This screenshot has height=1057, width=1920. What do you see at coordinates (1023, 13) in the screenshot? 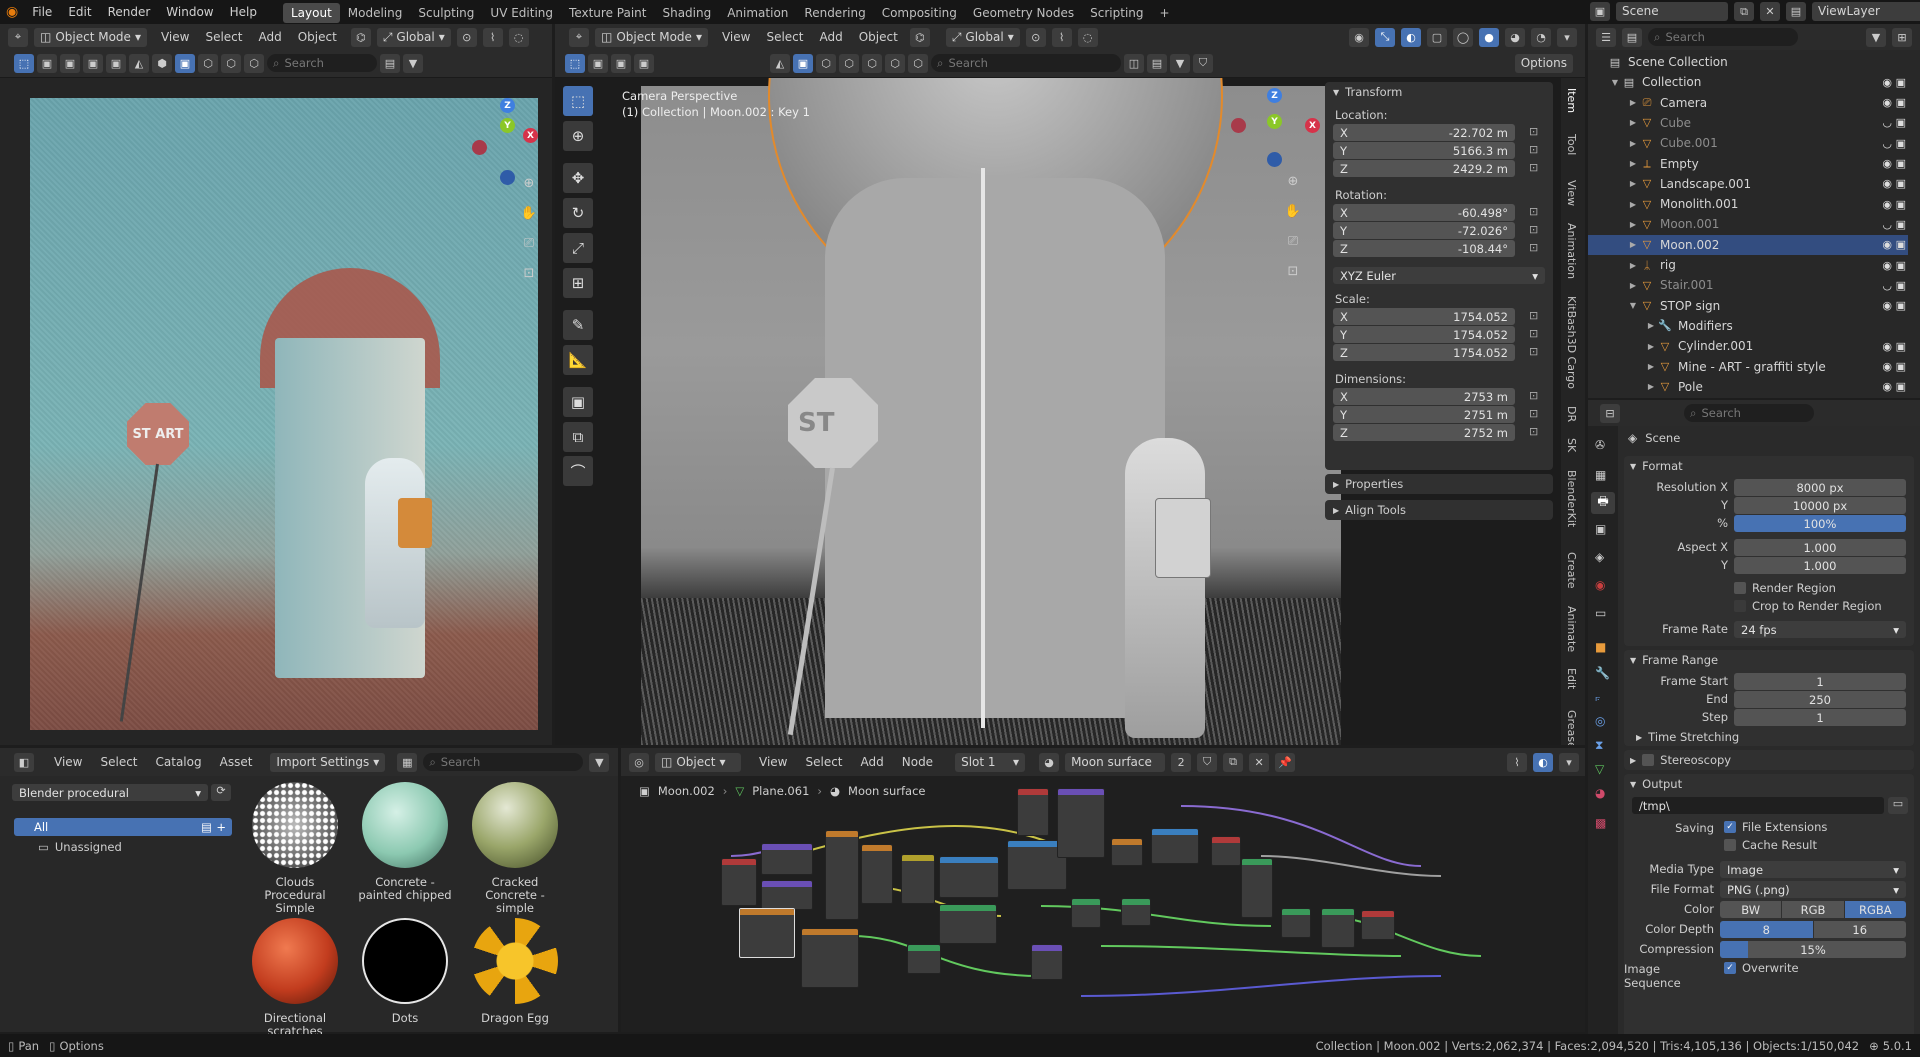
I see `tab-geometry-nodes: Geometry Nodes` at bounding box center [1023, 13].